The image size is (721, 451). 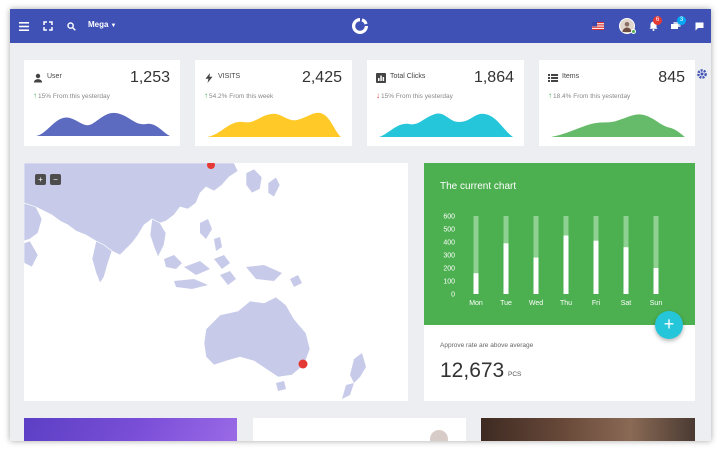 I want to click on y-tick-label: 600, so click(x=449, y=217).